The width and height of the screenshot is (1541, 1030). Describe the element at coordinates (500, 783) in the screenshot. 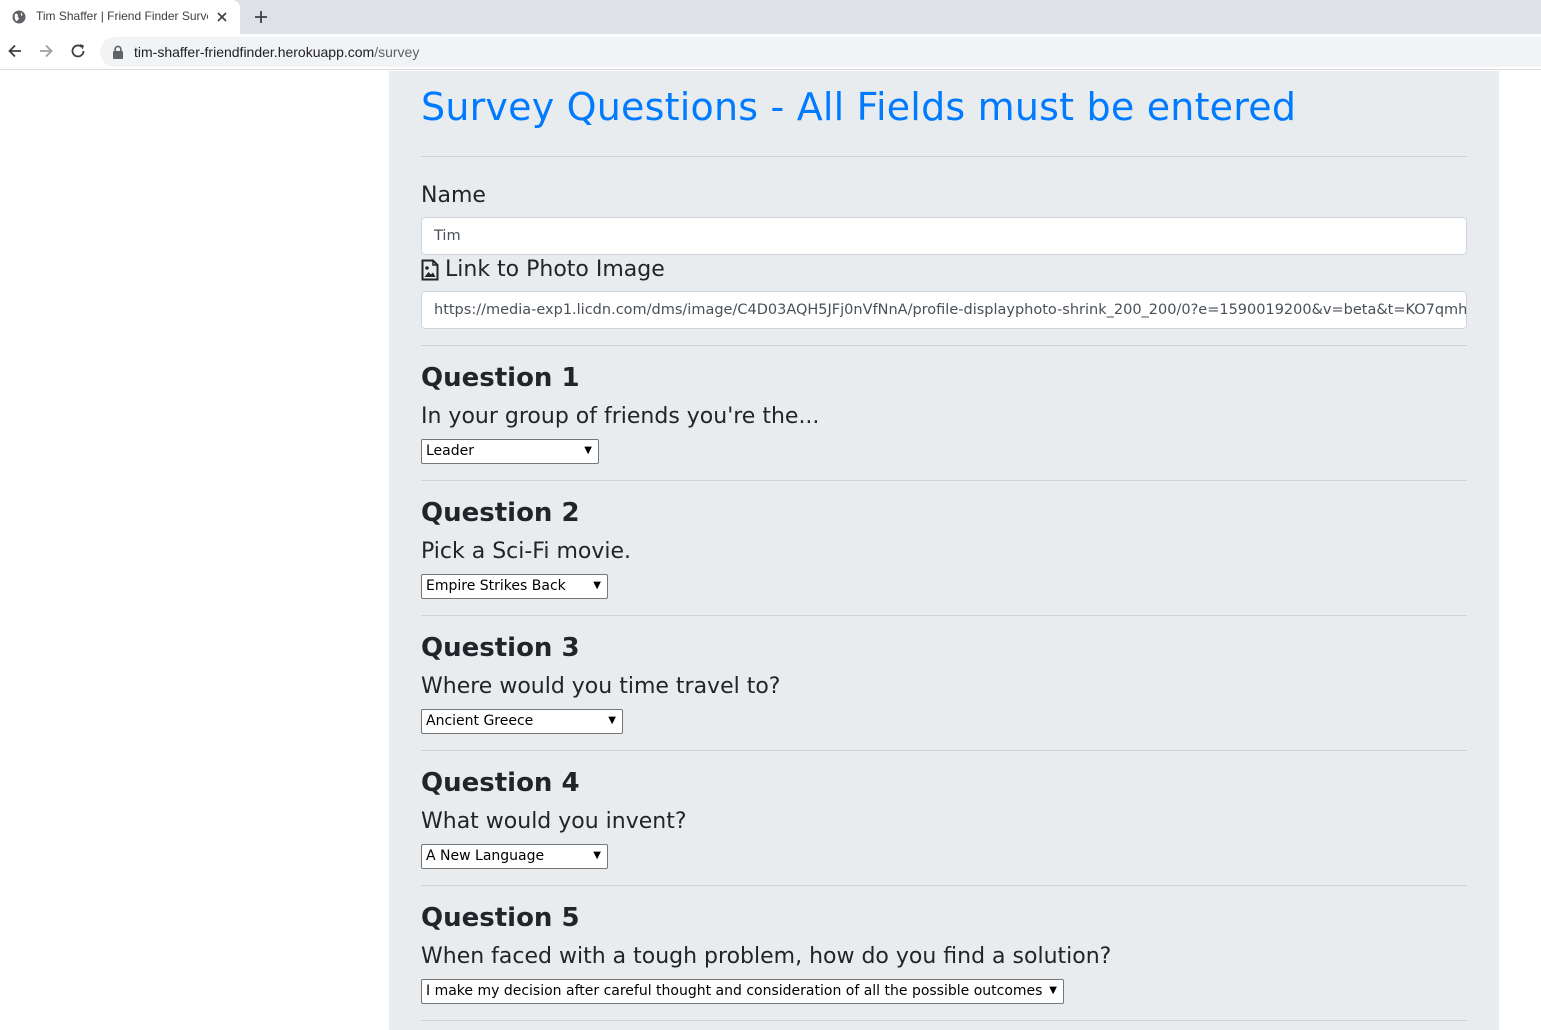

I see `question-4-heading: Question 4` at that location.